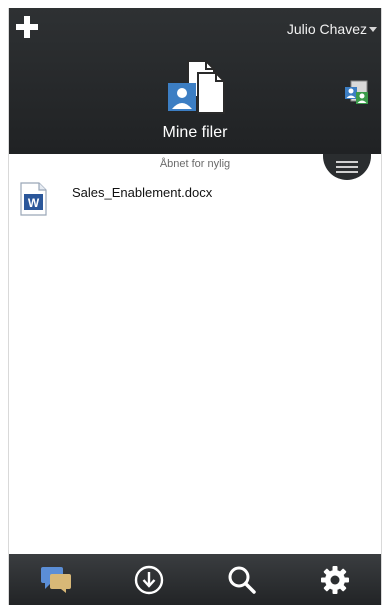 This screenshot has width=386, height=605. I want to click on tab-search, so click(241, 579).